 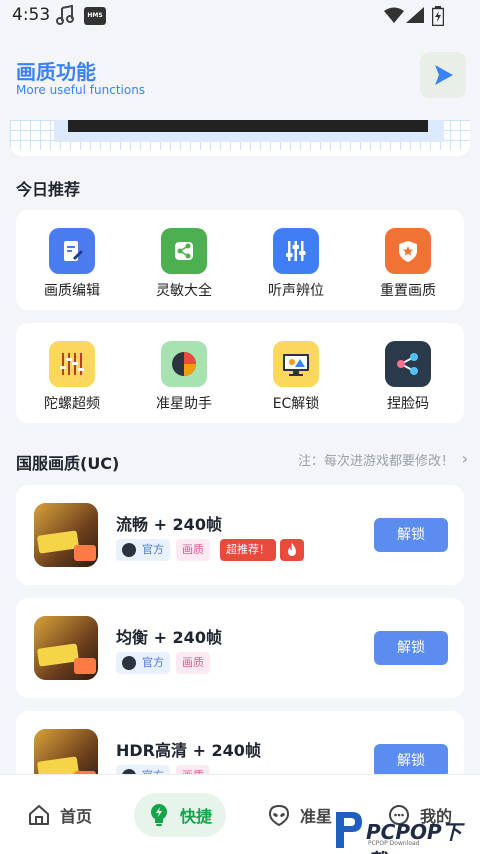 What do you see at coordinates (394, 15) in the screenshot?
I see `wifi-icon` at bounding box center [394, 15].